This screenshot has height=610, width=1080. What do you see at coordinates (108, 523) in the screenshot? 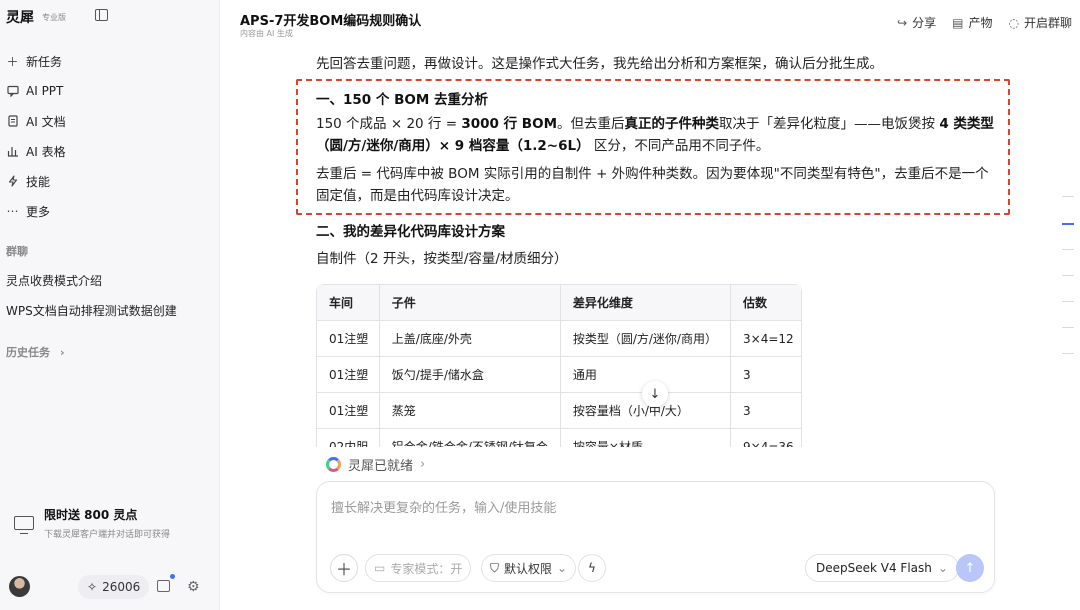
I see `promo-card: 限时送 800 灵点 下载灵犀客户端并对话即可获得` at bounding box center [108, 523].